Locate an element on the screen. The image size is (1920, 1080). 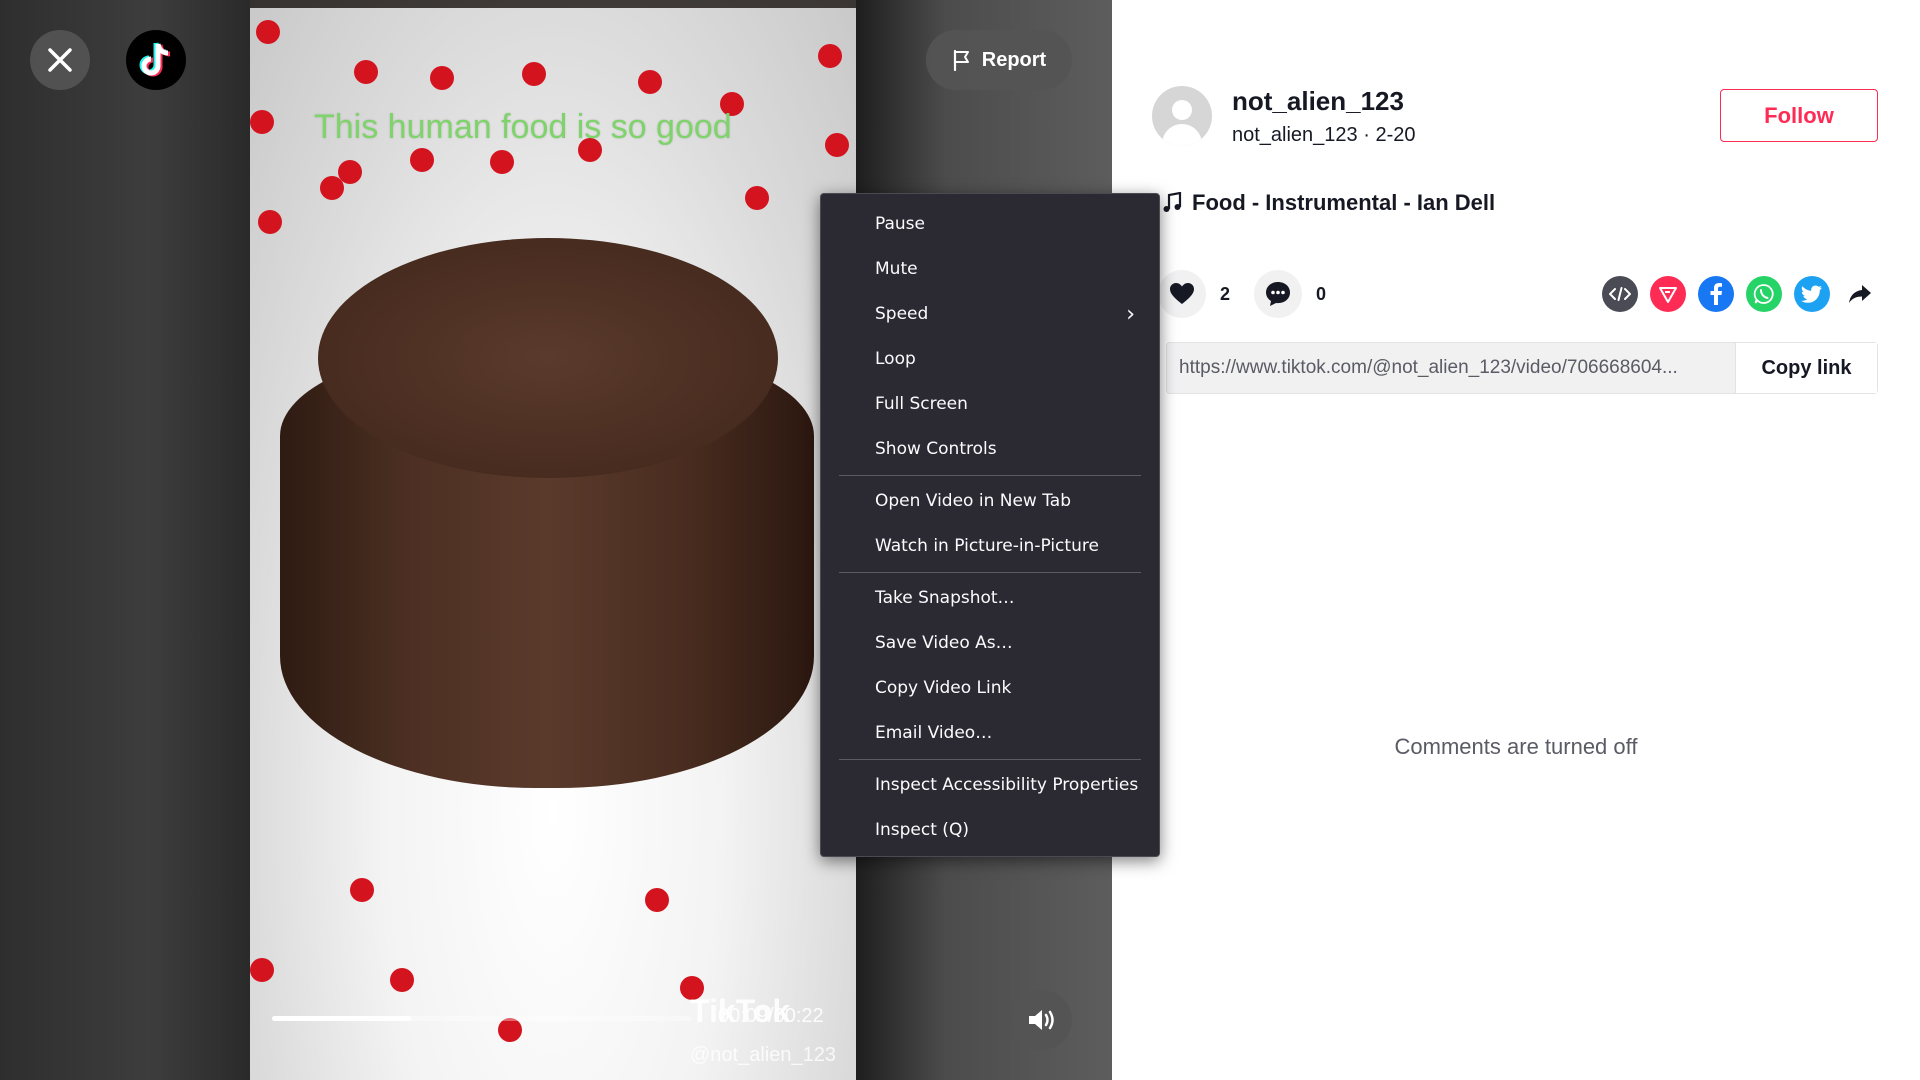
username: not_alien_123 is located at coordinates (1318, 101).